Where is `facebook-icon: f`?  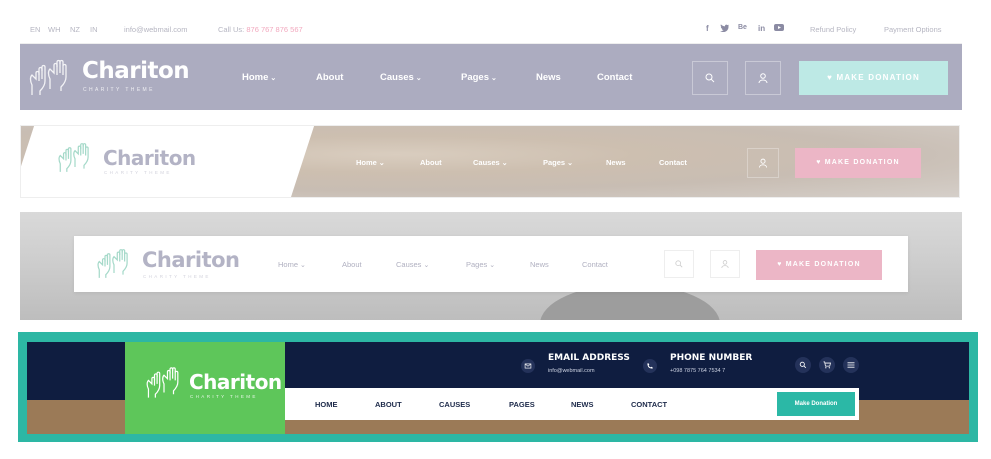 facebook-icon: f is located at coordinates (707, 28).